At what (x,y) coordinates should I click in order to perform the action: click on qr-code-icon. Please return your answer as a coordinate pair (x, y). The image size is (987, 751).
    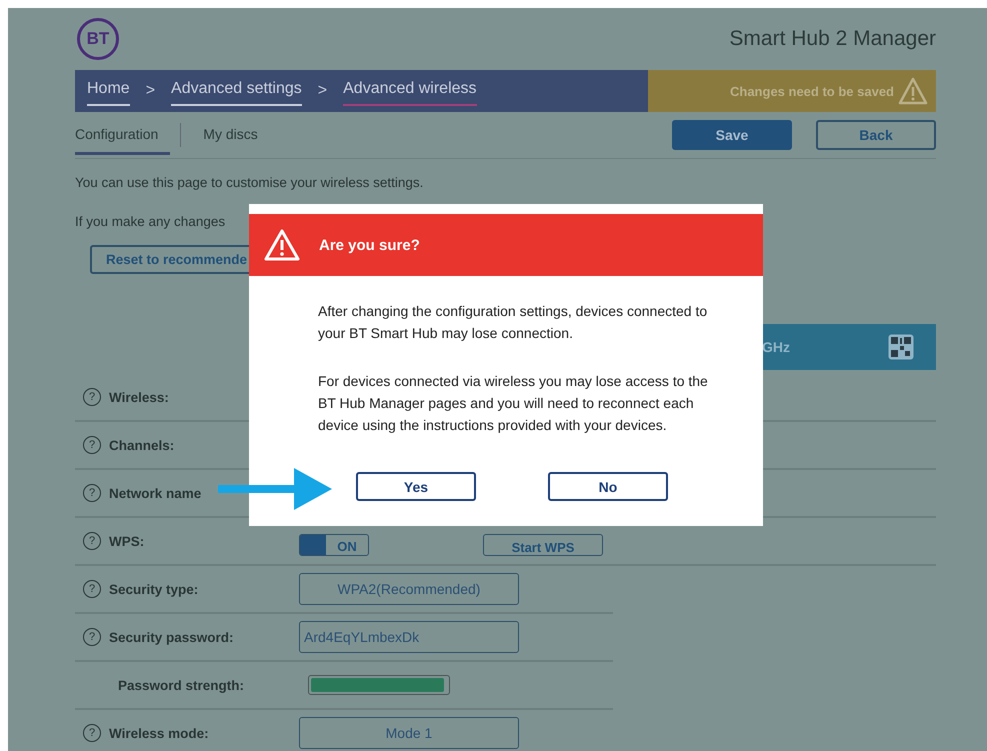
    Looking at the image, I should click on (901, 347).